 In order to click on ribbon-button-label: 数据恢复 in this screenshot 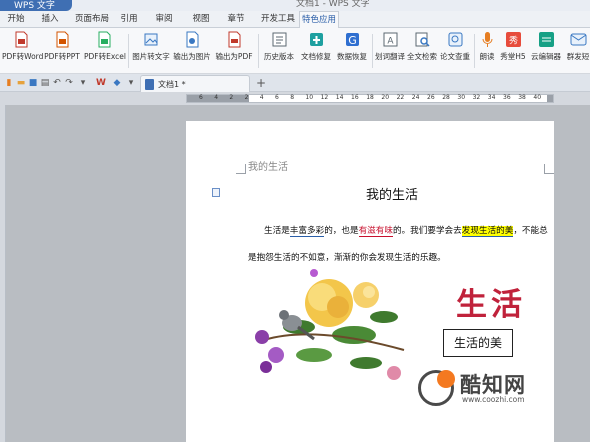, I will do `click(352, 56)`.